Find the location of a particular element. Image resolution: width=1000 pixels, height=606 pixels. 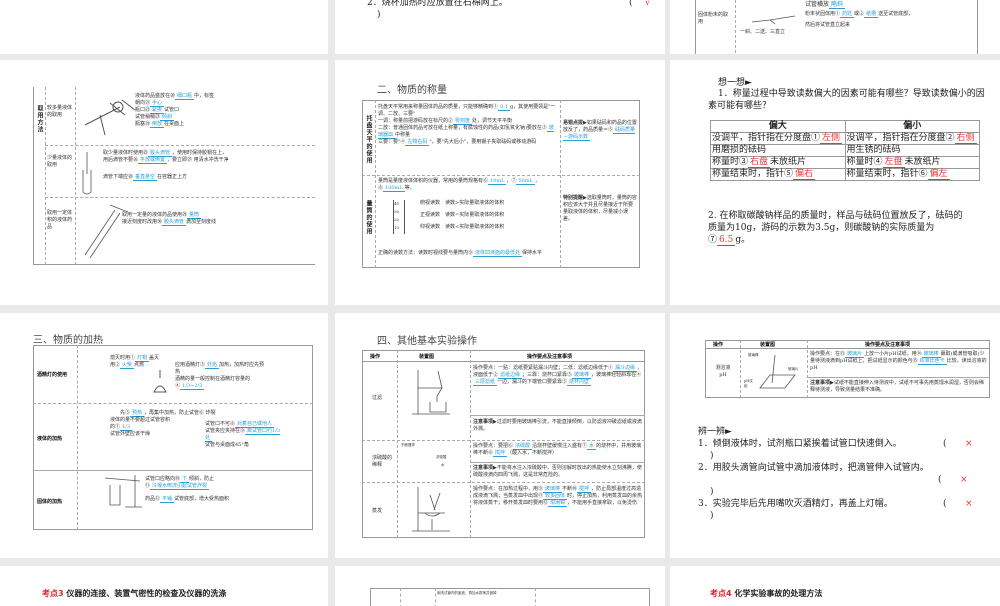

1-text: 胶头滴管 is located at coordinates (160, 153).